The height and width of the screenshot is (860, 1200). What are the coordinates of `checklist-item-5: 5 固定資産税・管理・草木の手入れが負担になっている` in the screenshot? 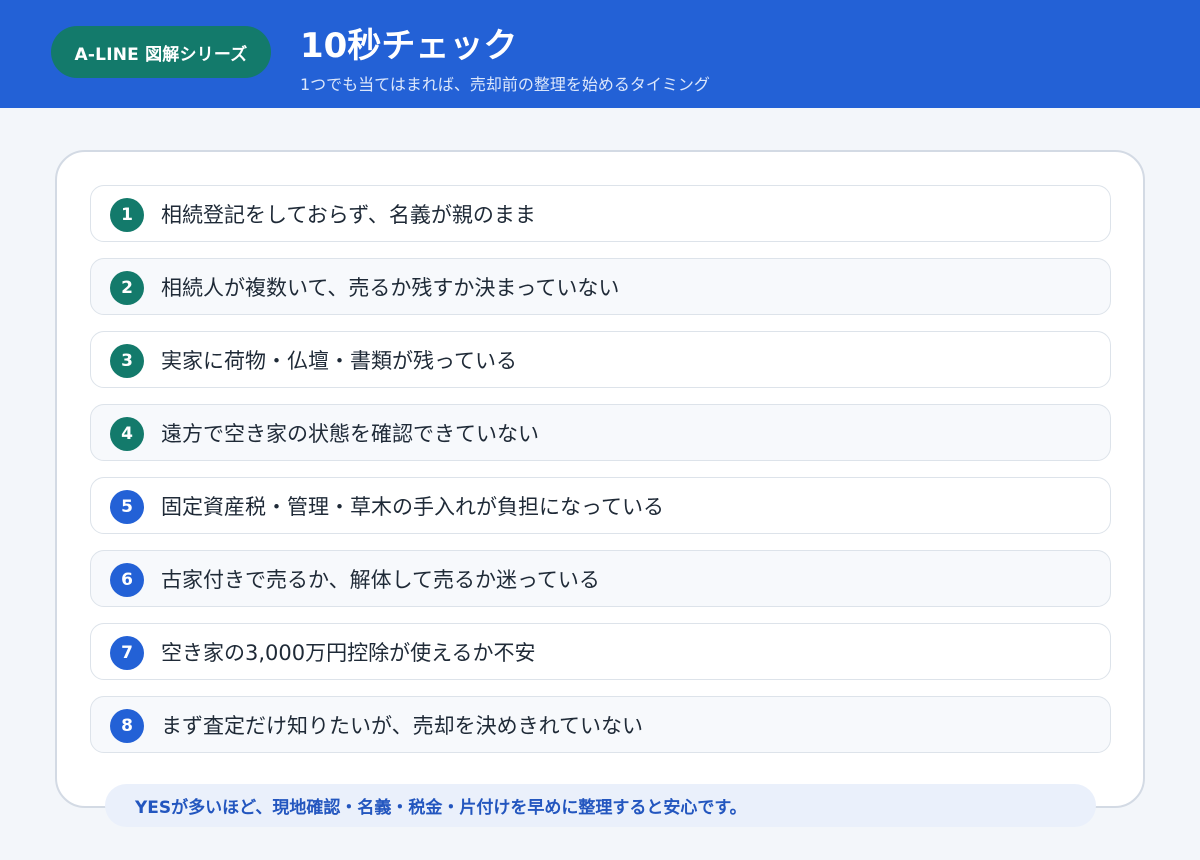 It's located at (600, 505).